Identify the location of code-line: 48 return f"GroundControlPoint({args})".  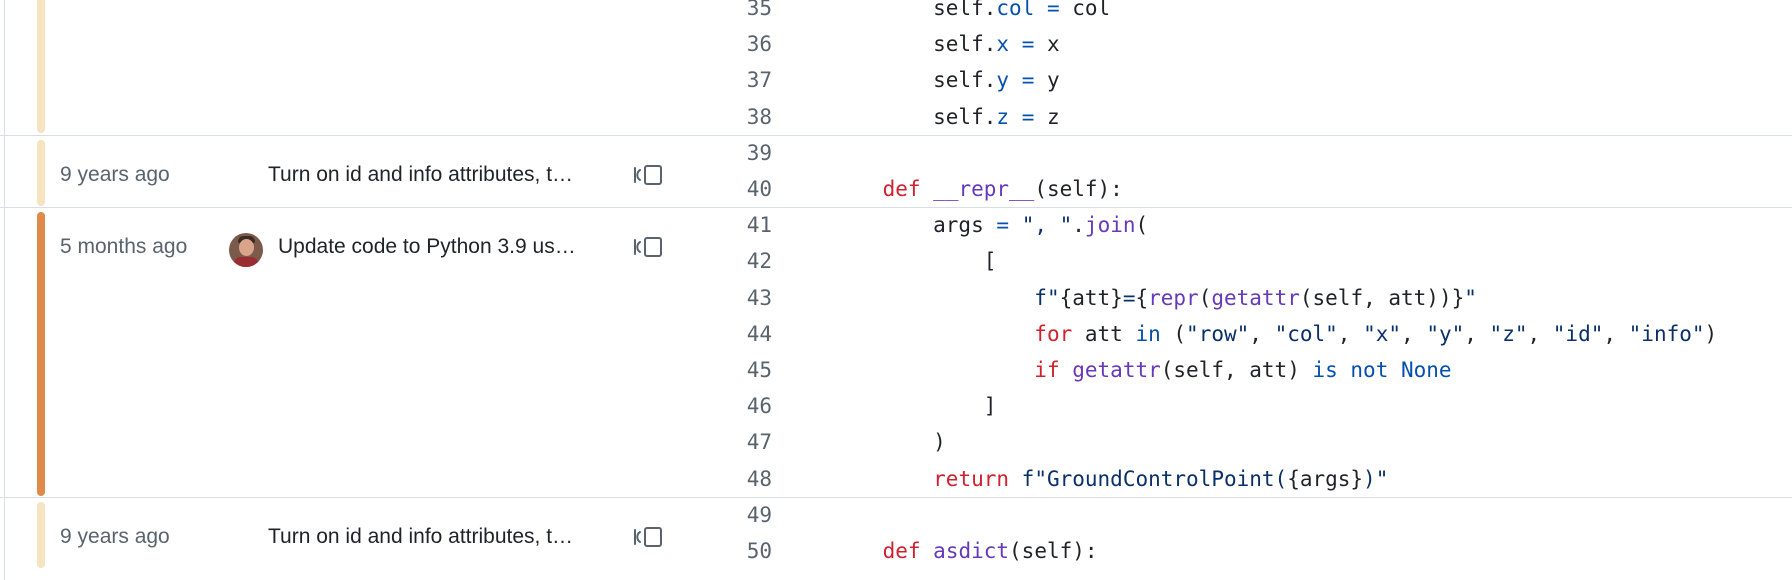
(896, 479).